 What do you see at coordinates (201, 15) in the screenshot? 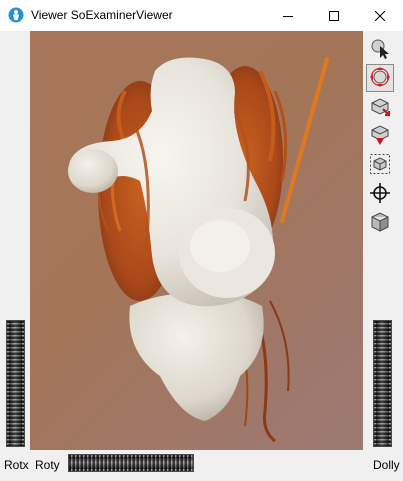
I see `title-bar: Viewer SoExaminerViewer` at bounding box center [201, 15].